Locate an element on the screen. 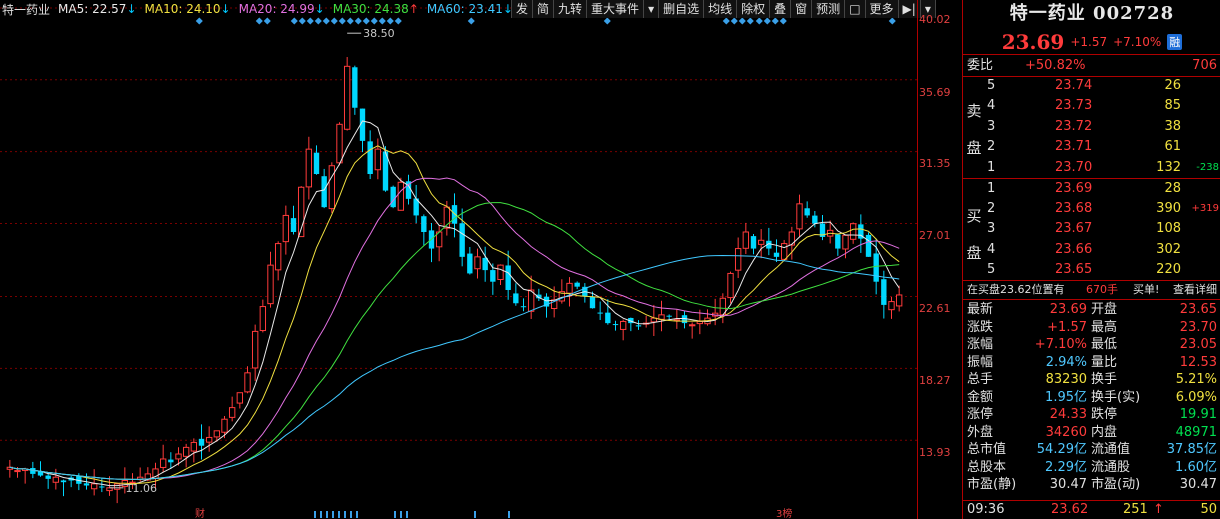 This screenshot has width=1220, height=519. ma20-label: MA20: 24.99↓ is located at coordinates (281, 9).